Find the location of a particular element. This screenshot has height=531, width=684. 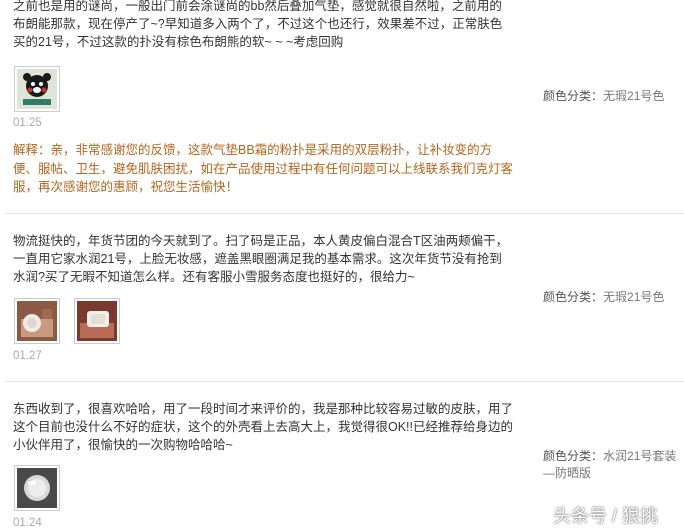

watermark: 头条号 / 狠挑 is located at coordinates (606, 516).